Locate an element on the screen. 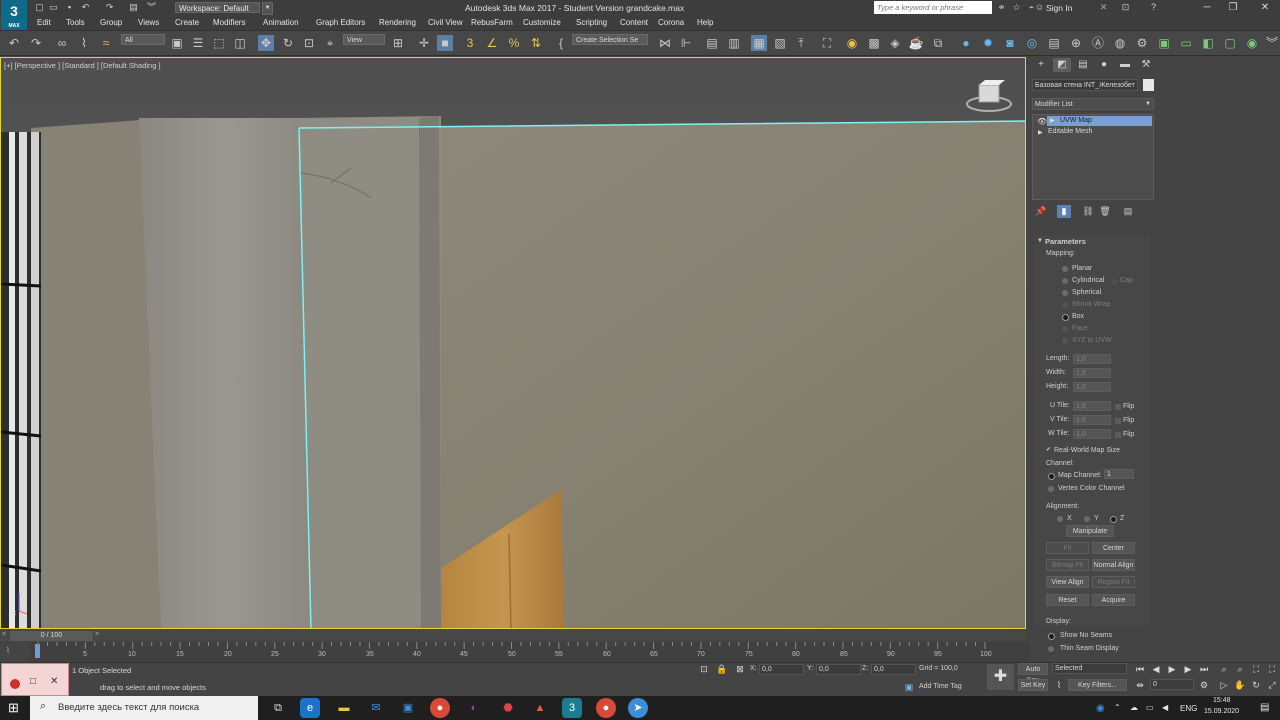  frame-buffer-icon: ▤ is located at coordinates (1054, 43).